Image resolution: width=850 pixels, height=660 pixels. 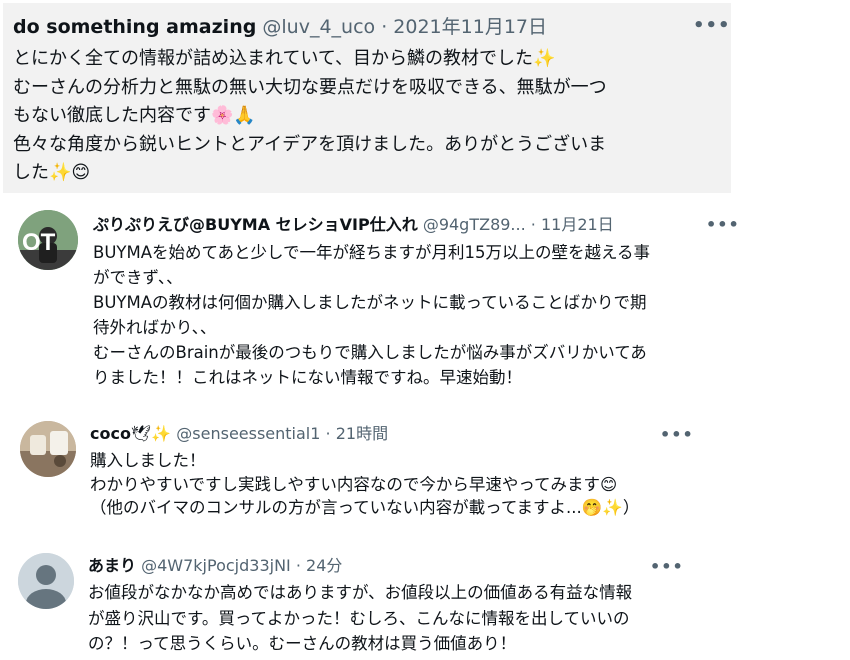 I want to click on tweet-header: coco🕊✨ @senseessential1 · 21時間, so click(x=239, y=434).